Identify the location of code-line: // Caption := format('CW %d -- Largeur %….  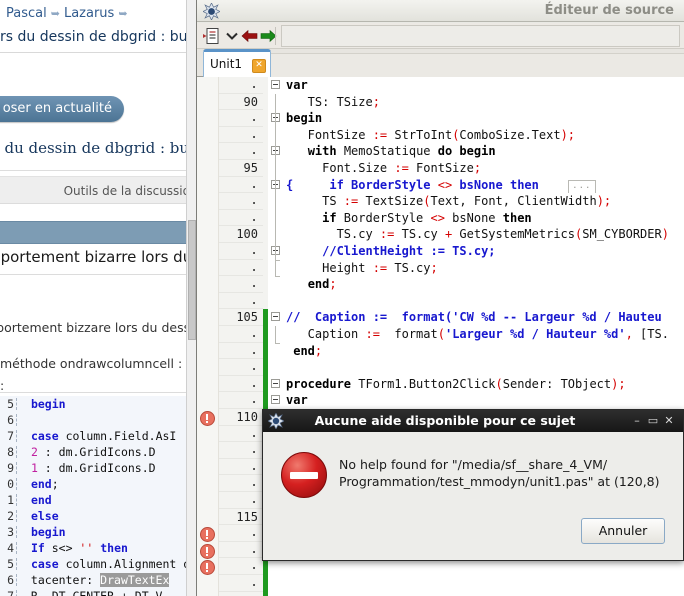
(485, 317).